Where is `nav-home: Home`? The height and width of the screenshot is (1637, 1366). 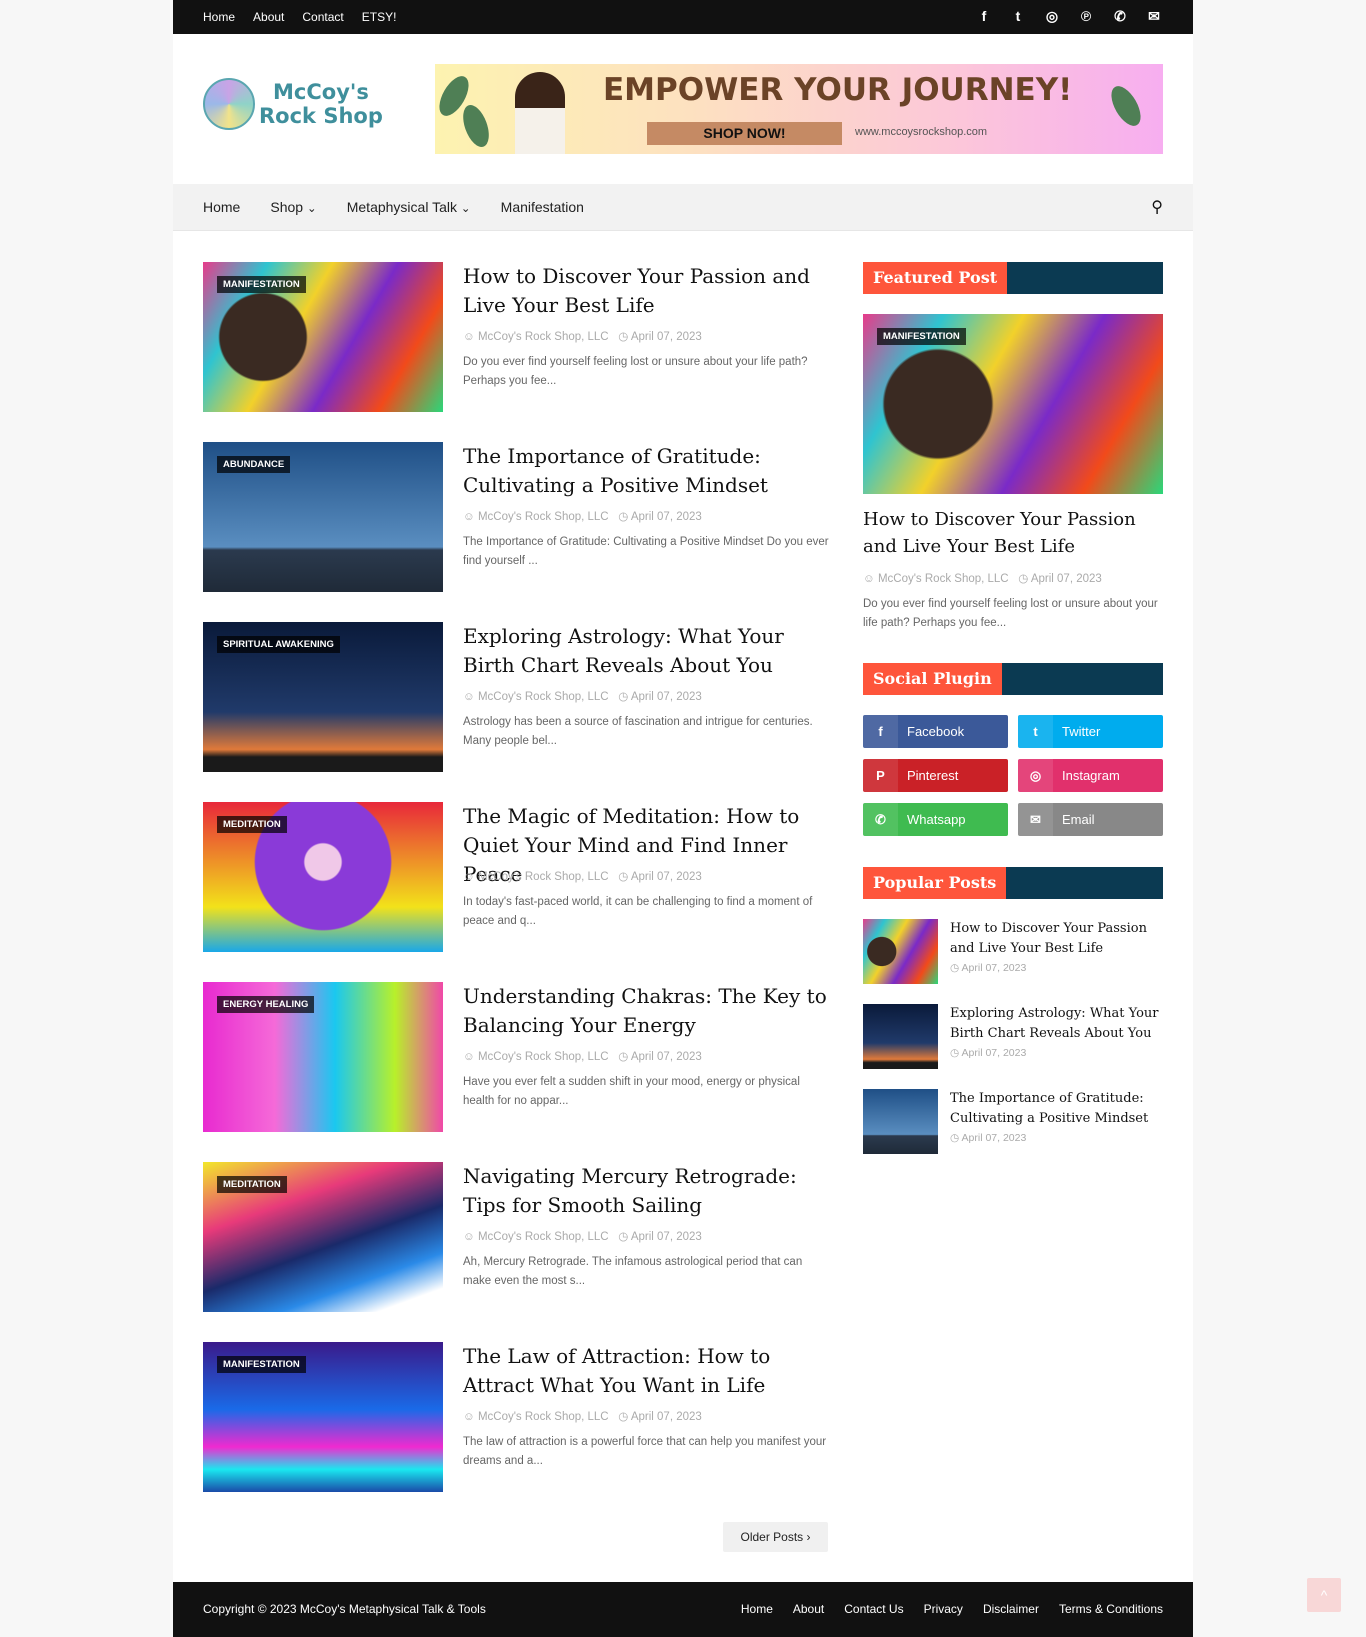
nav-home: Home is located at coordinates (221, 207).